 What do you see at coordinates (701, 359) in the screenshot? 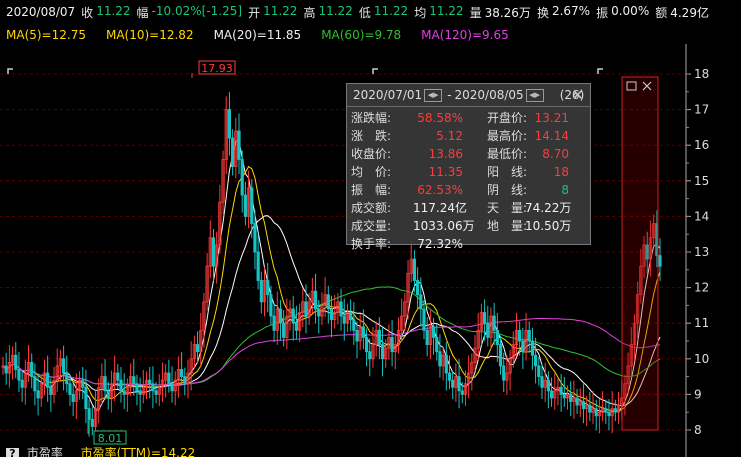
I see `axis-tick-label: 10` at bounding box center [701, 359].